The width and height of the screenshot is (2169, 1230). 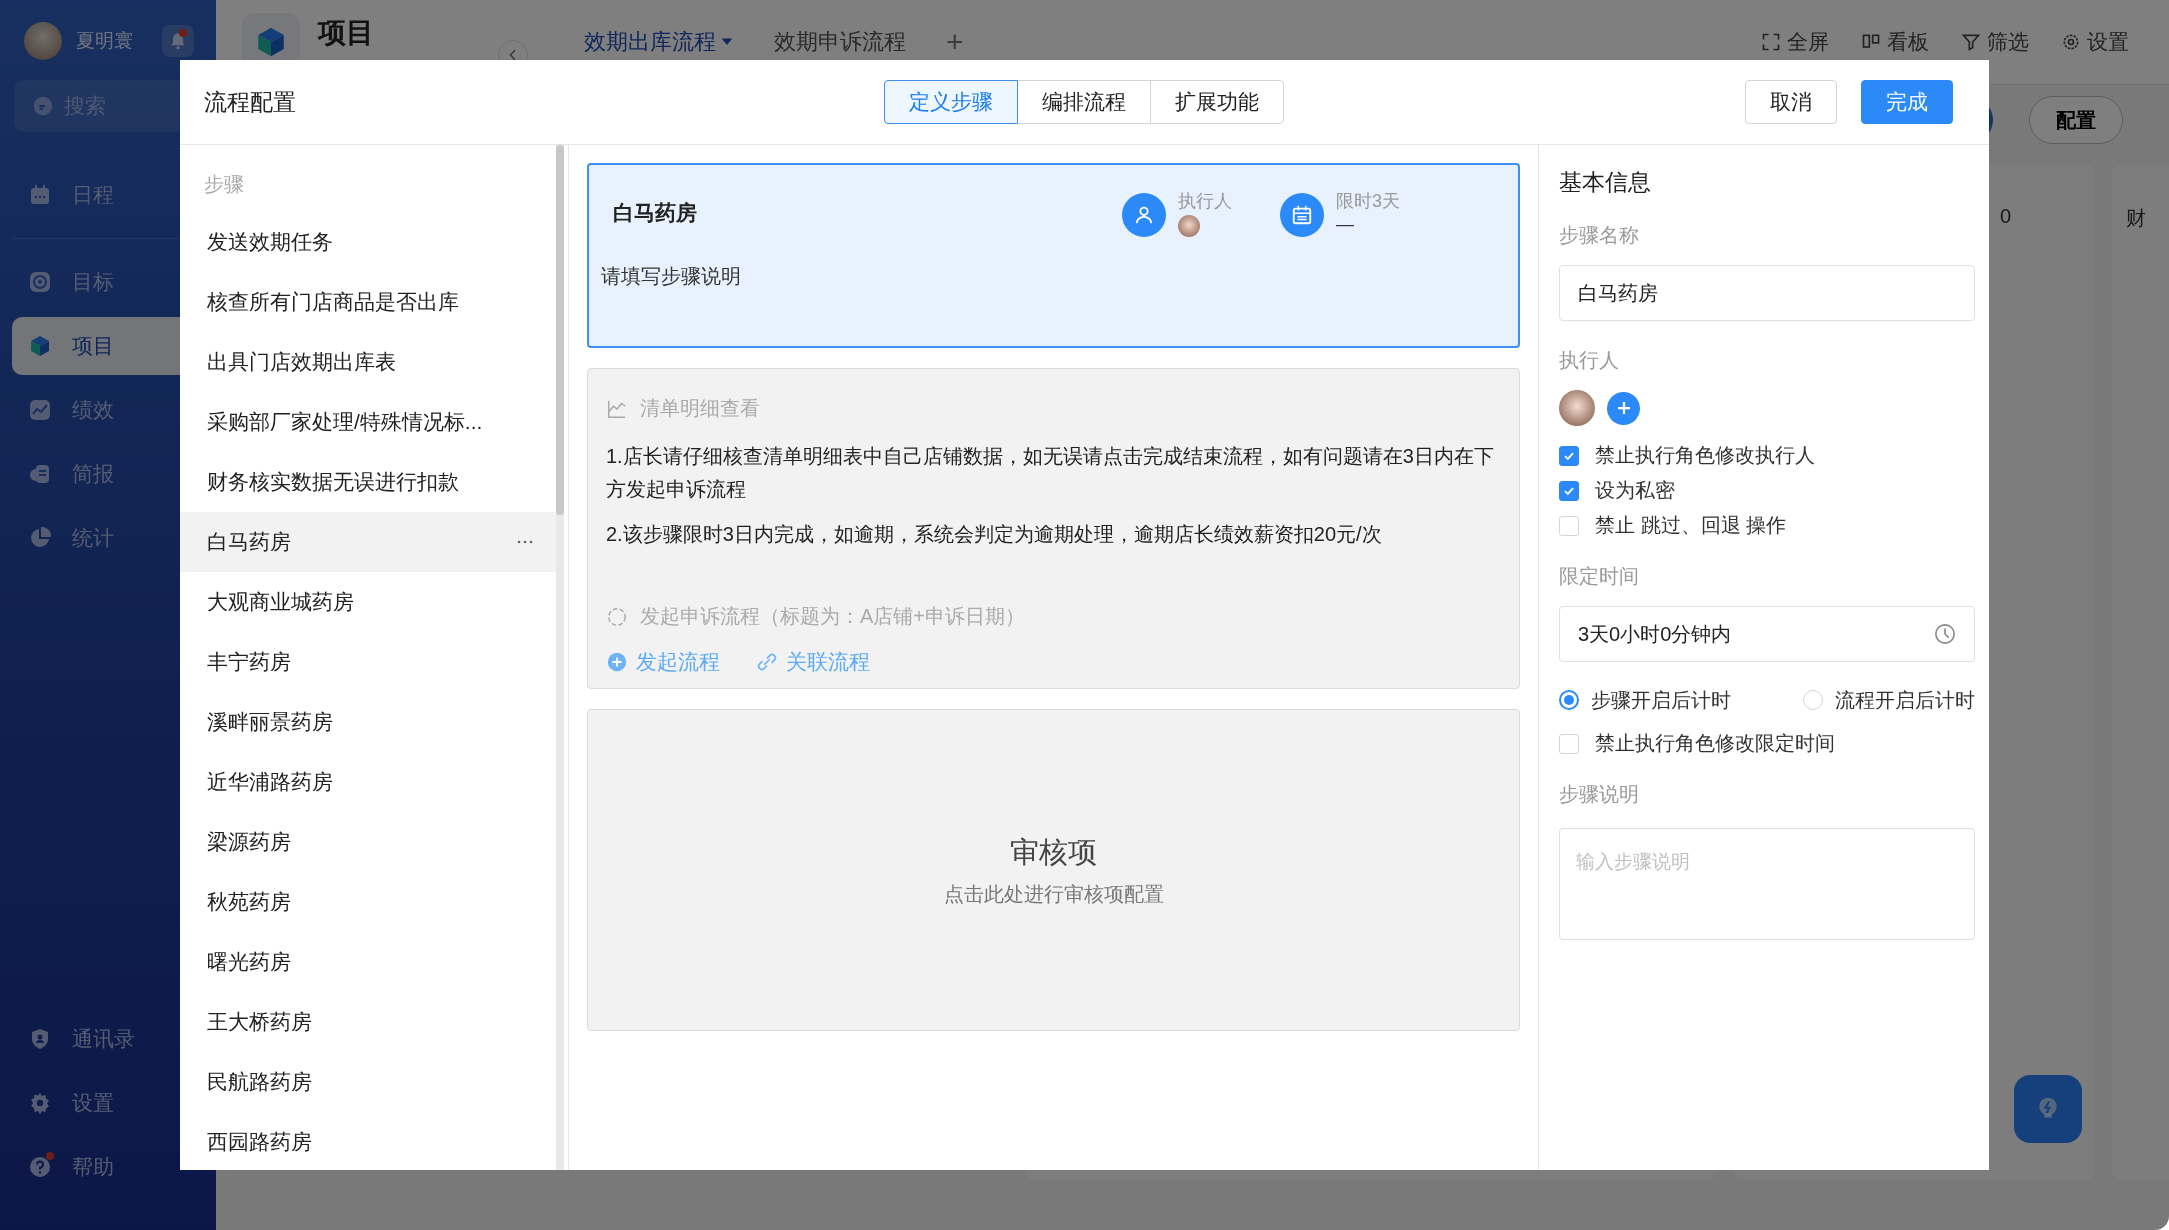 What do you see at coordinates (700, 408) in the screenshot?
I see `card-heading: 清单明细查看` at bounding box center [700, 408].